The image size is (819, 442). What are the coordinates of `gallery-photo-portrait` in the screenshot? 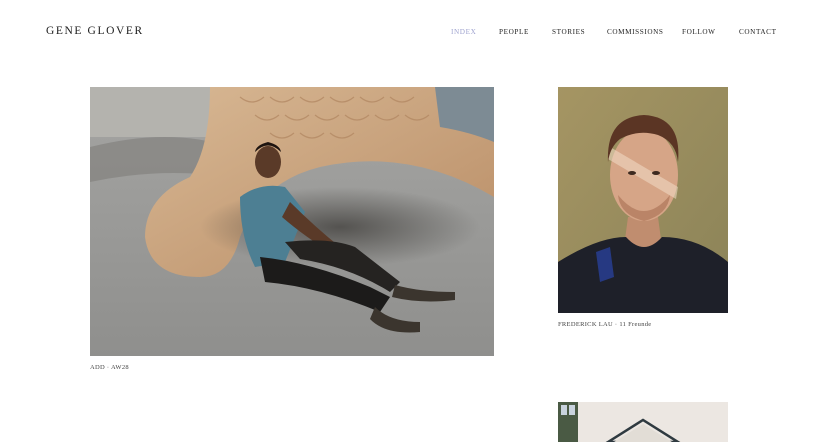 It's located at (643, 200).